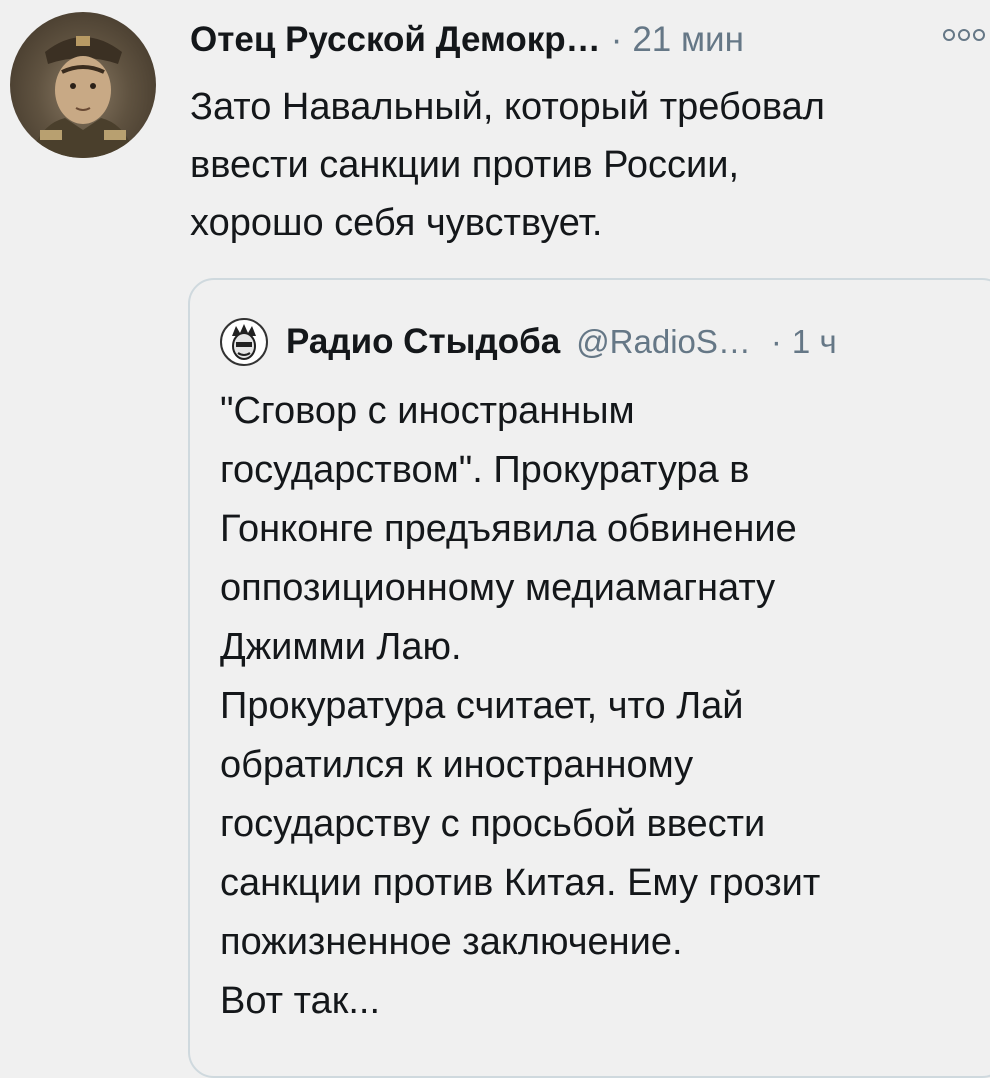  What do you see at coordinates (244, 342) in the screenshot?
I see `quoted-author-avatar` at bounding box center [244, 342].